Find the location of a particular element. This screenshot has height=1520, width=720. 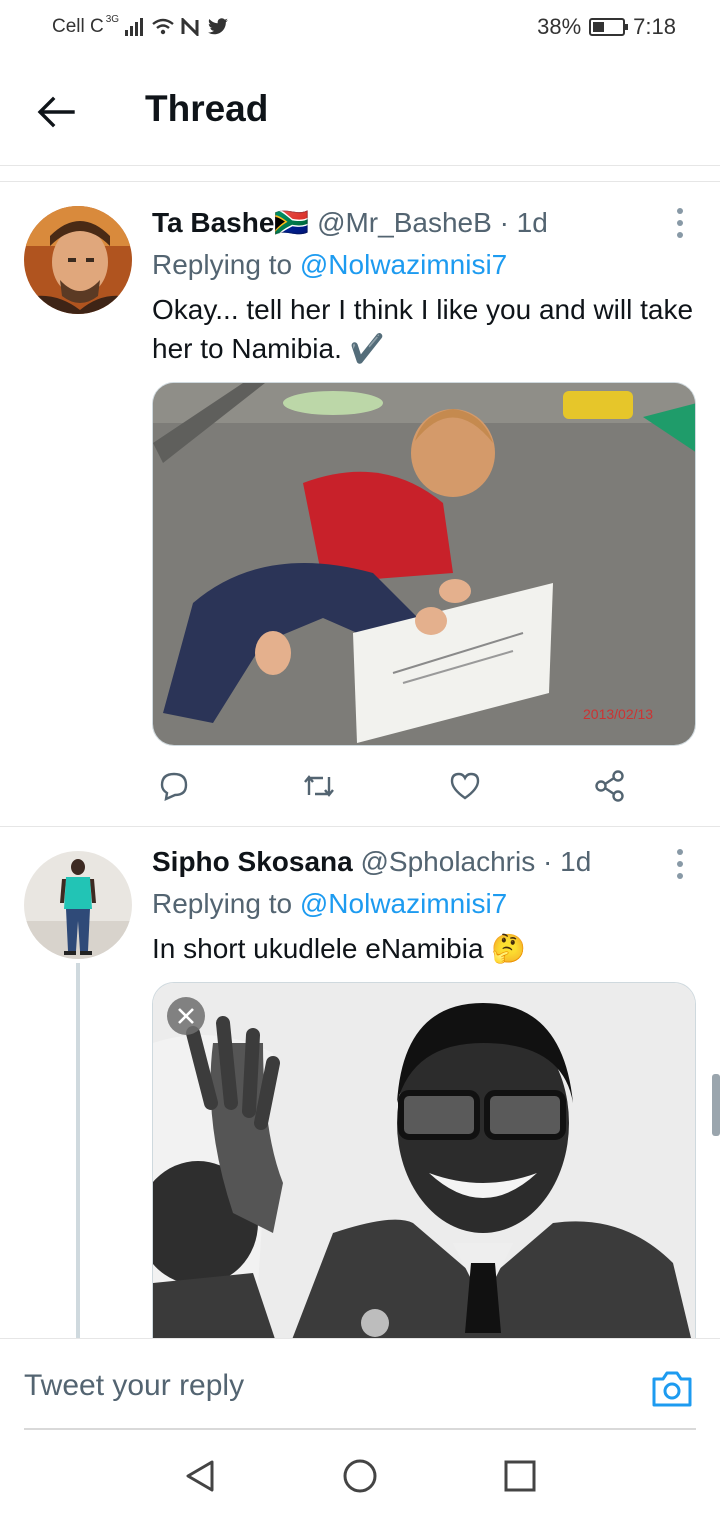

status-left: Cell C 3G is located at coordinates (140, 25).